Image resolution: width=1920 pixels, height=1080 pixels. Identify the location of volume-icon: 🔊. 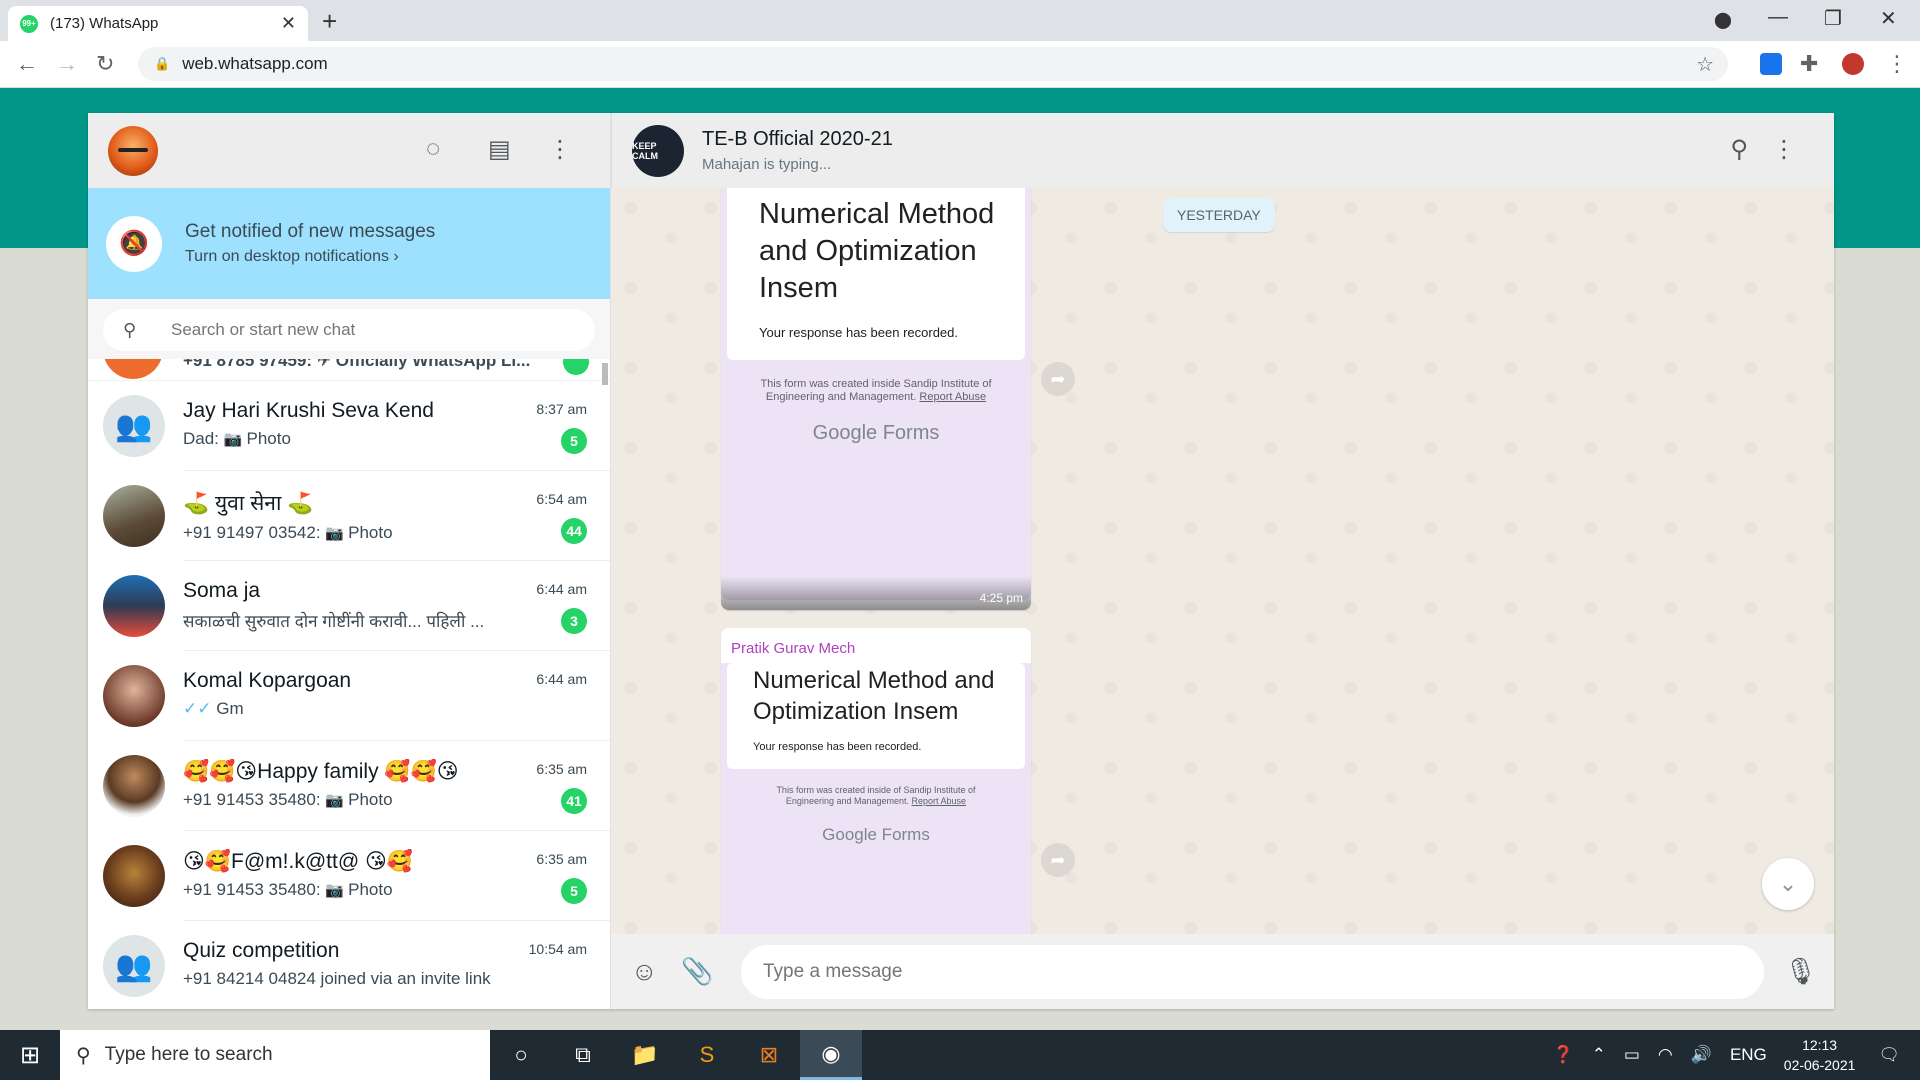
(1701, 1055).